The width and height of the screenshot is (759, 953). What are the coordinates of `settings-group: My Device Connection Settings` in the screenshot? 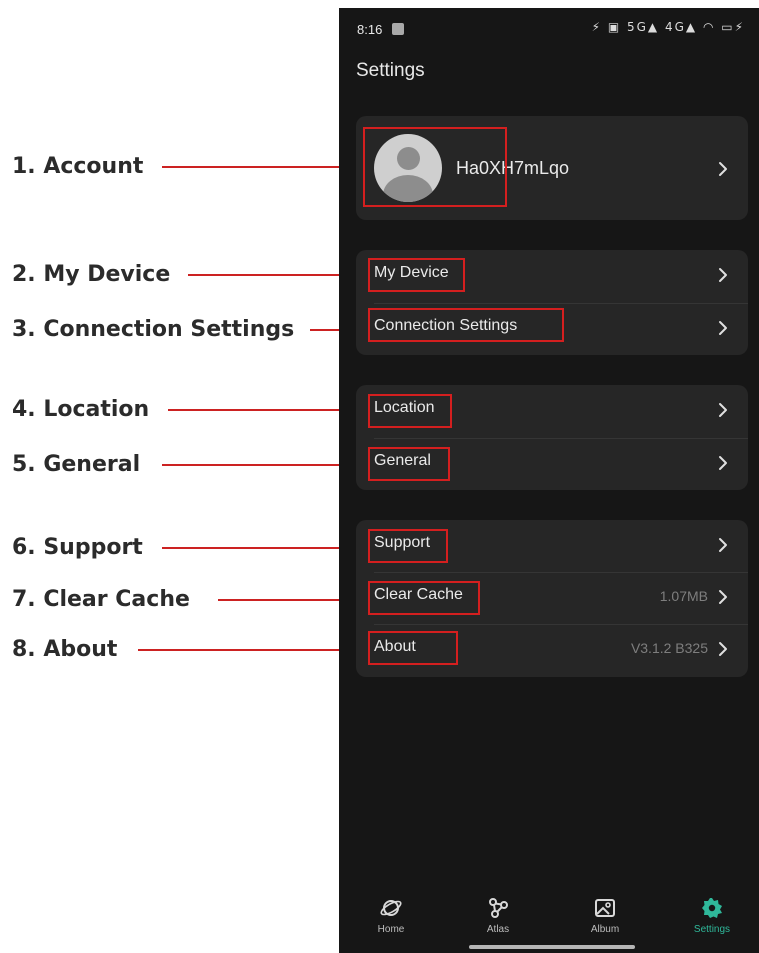 It's located at (552, 302).